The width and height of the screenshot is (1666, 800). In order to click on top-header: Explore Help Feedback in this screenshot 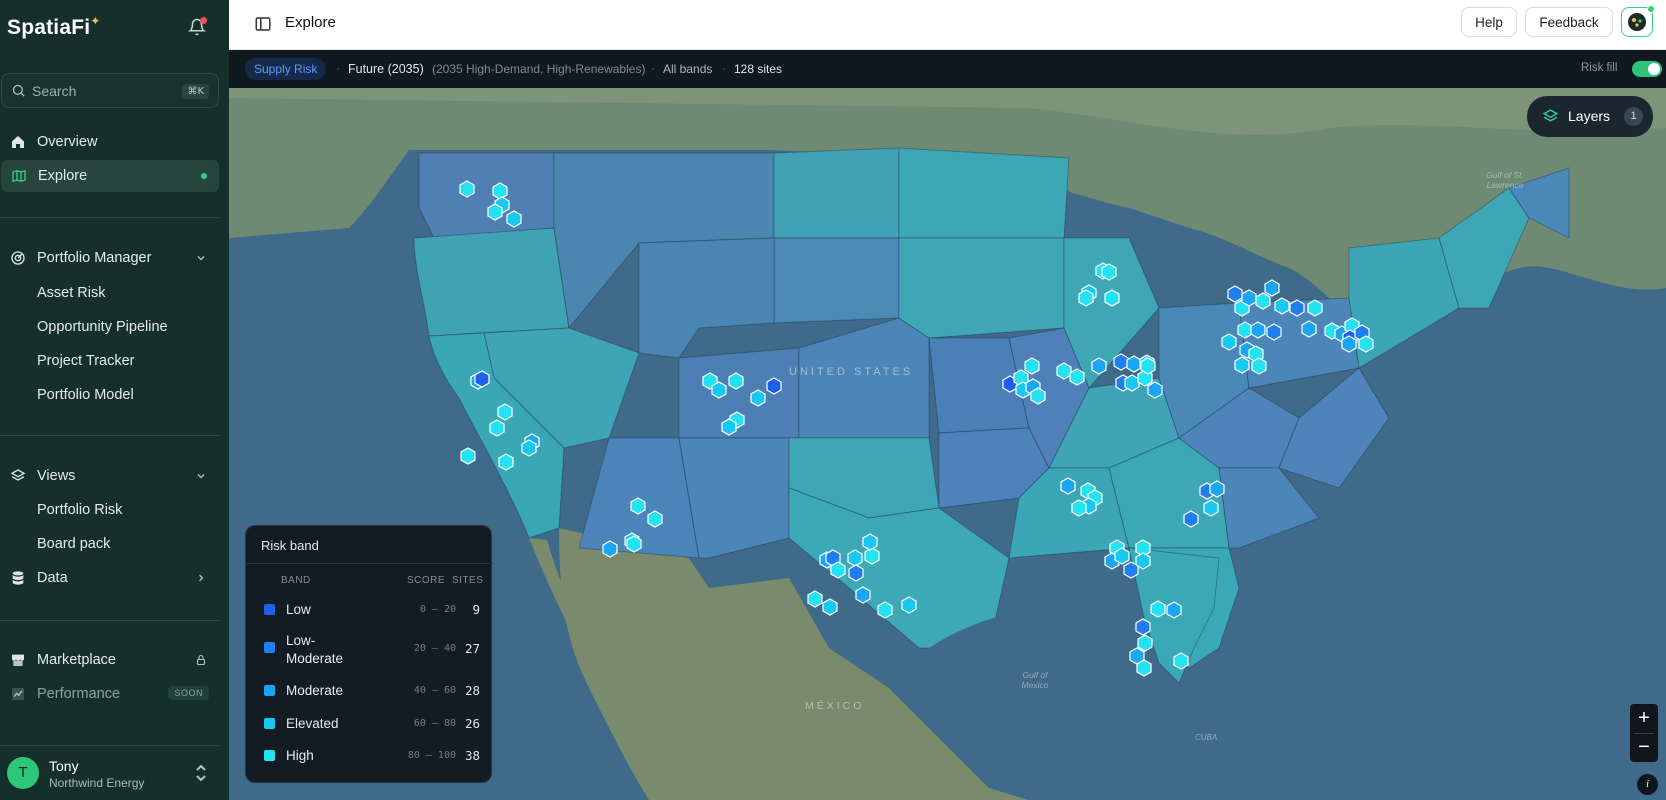, I will do `click(947, 25)`.